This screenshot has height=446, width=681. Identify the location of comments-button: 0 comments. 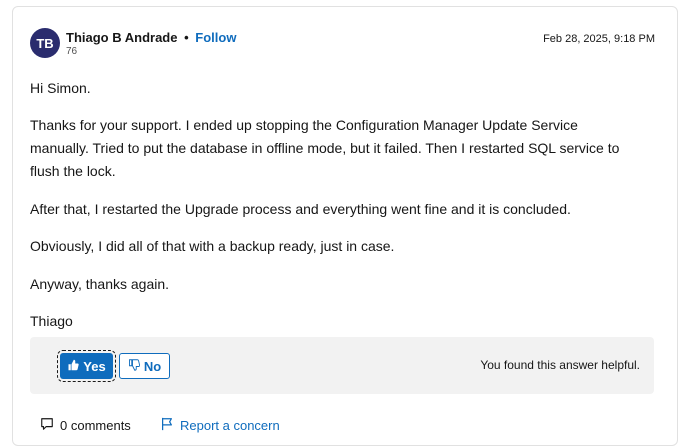
(85, 425).